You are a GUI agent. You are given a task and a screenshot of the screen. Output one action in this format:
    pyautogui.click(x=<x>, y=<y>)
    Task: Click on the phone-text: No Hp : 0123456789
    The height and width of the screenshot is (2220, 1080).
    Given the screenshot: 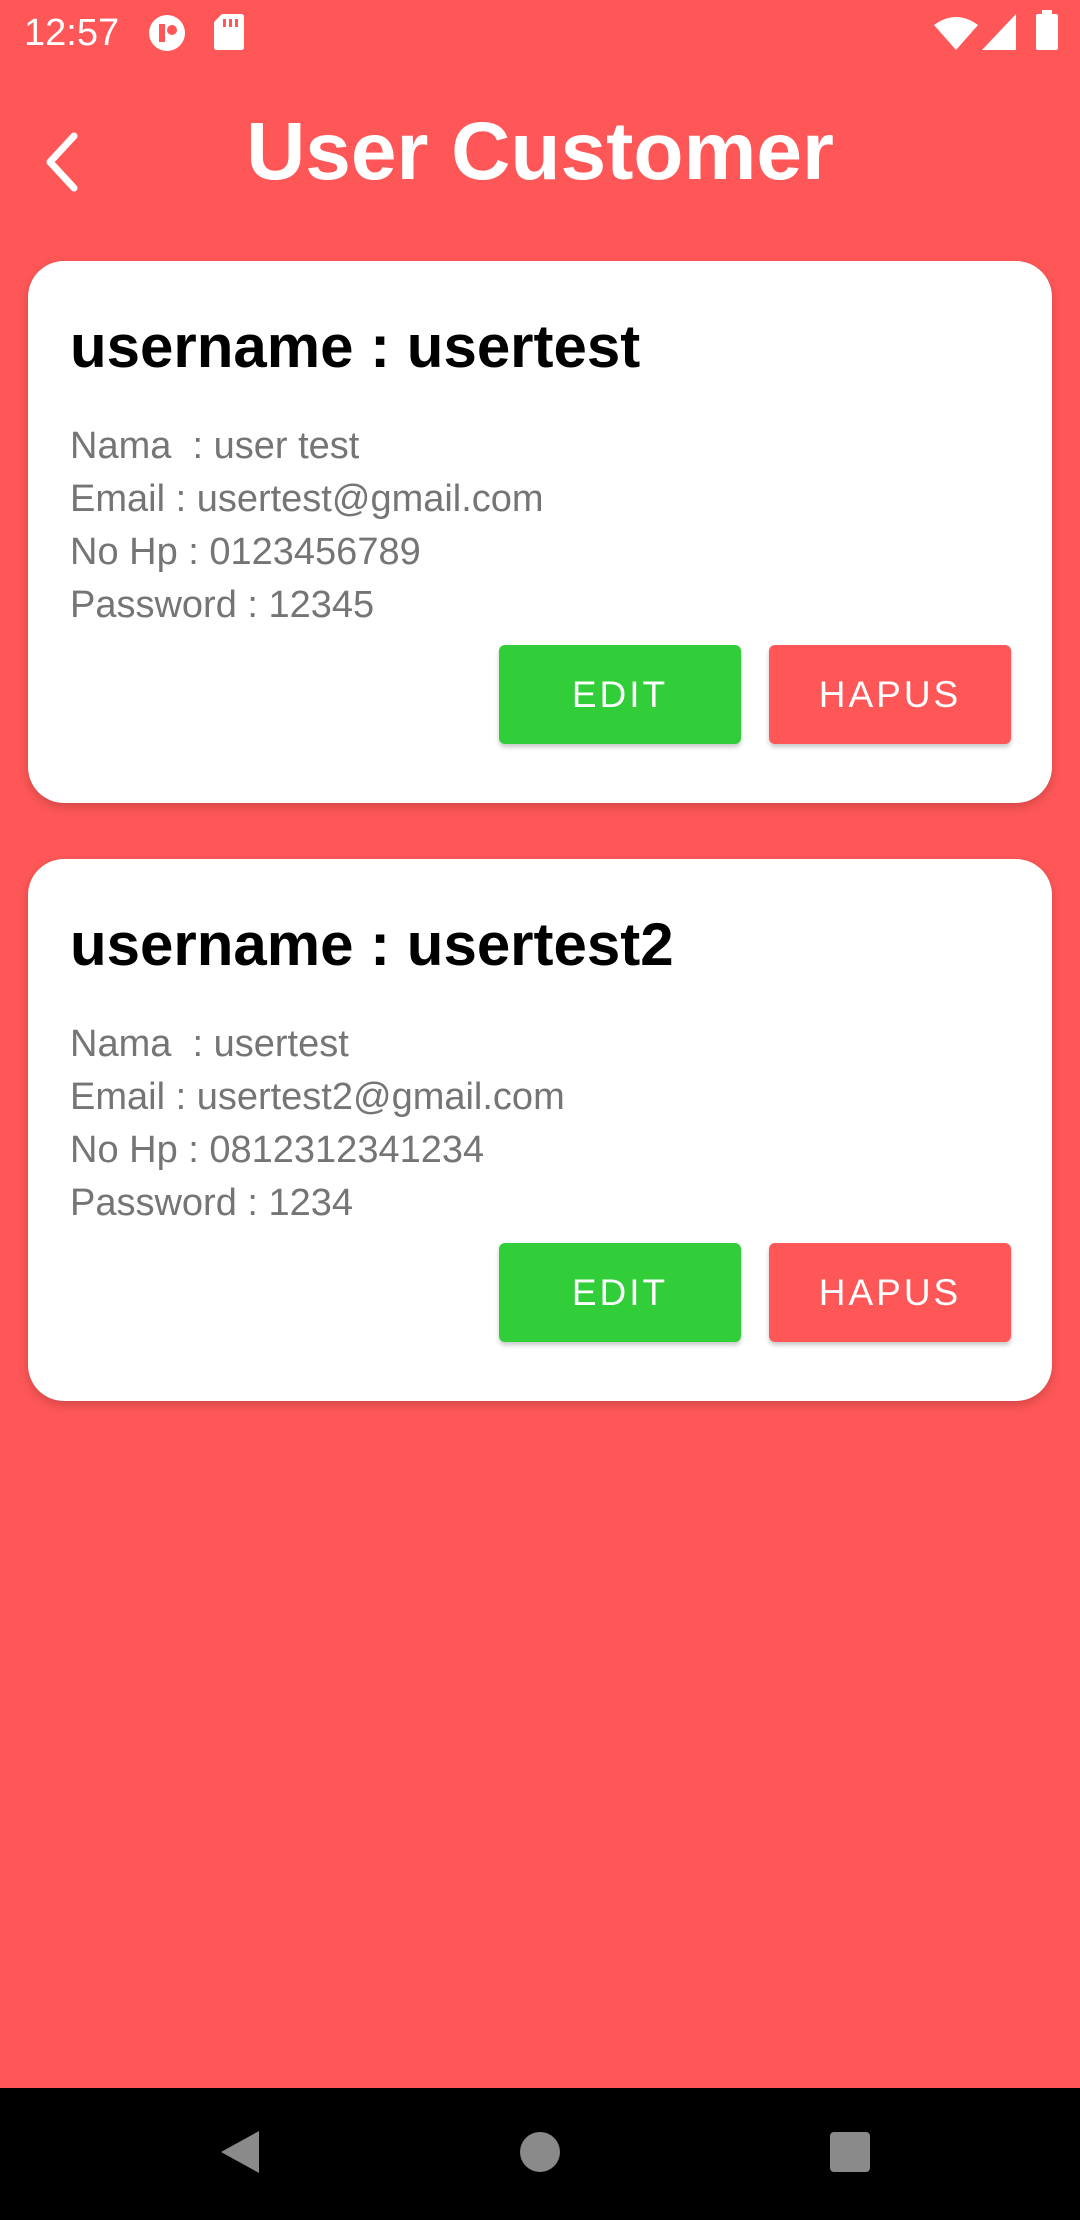 What is the action you would take?
    pyautogui.click(x=245, y=552)
    